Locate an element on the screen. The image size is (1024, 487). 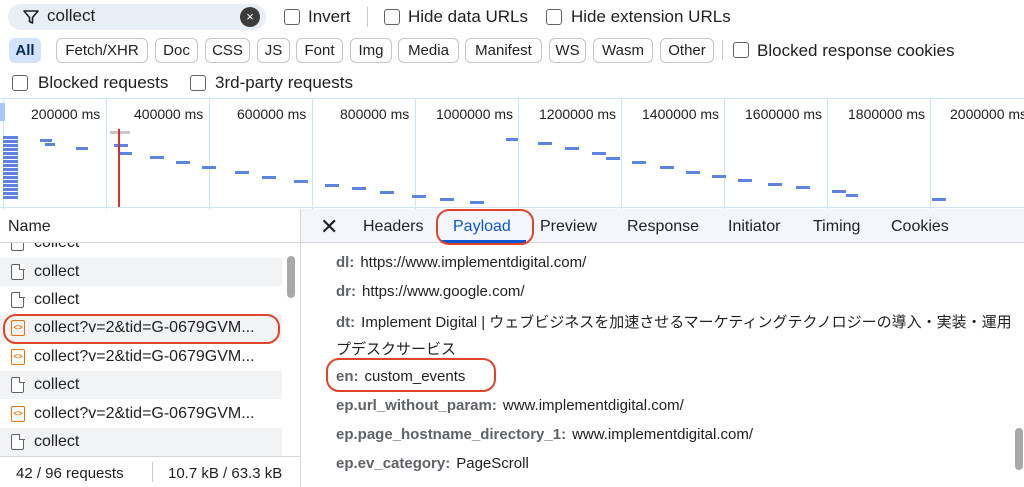
hide-data-urls-checkbox is located at coordinates (392, 17).